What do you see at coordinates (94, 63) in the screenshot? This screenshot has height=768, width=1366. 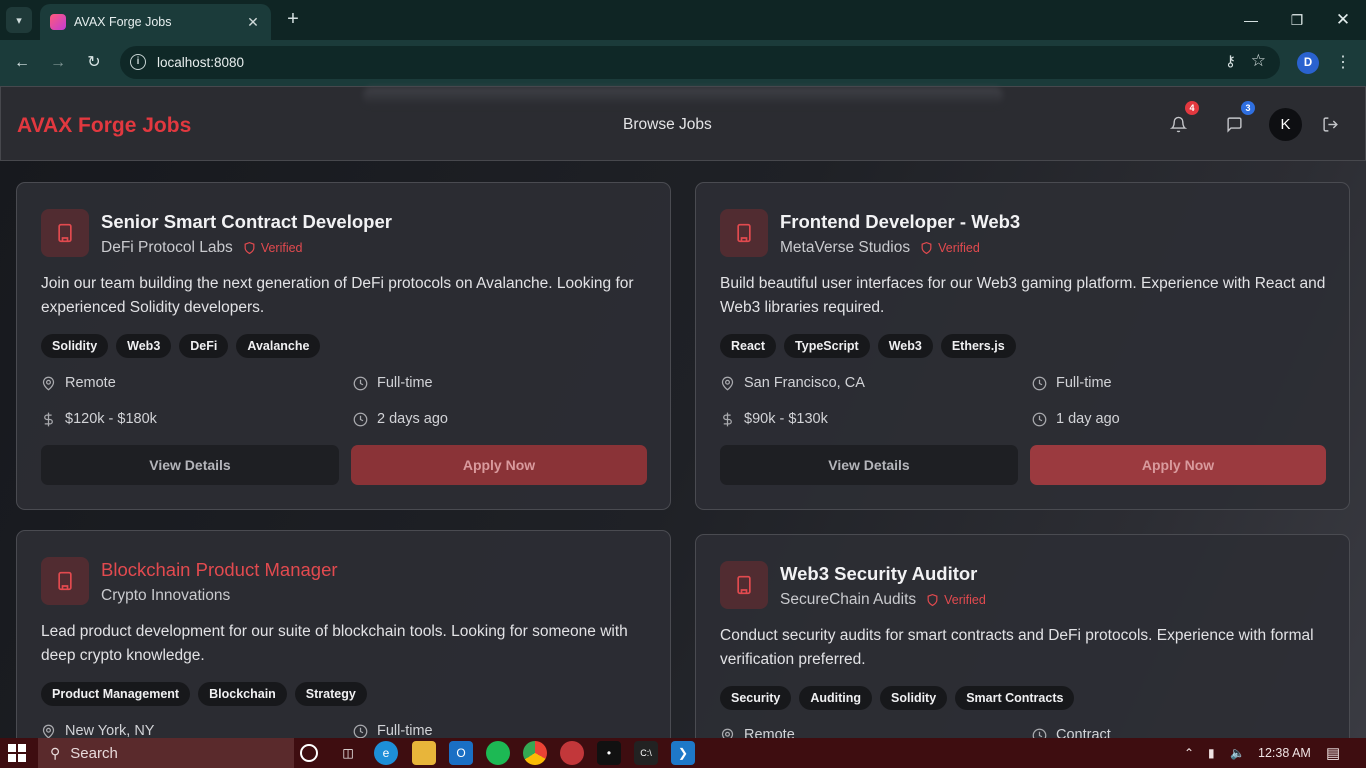 I see `reload-icon: ↻` at bounding box center [94, 63].